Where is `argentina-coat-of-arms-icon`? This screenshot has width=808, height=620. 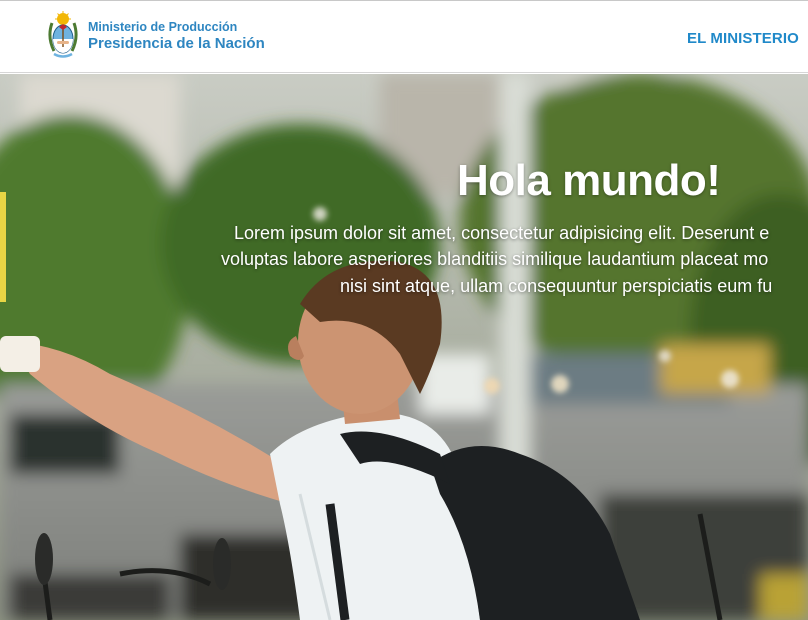 argentina-coat-of-arms-icon is located at coordinates (63, 35).